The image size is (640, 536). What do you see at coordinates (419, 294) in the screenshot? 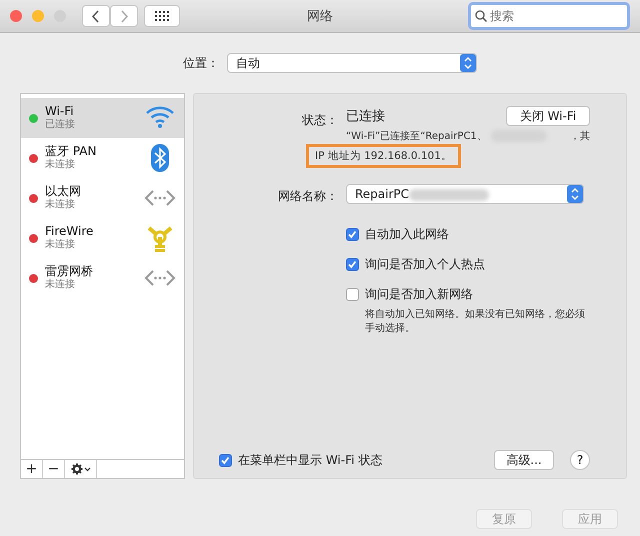
I see `checkbox-label: 询问是否加入新网络` at bounding box center [419, 294].